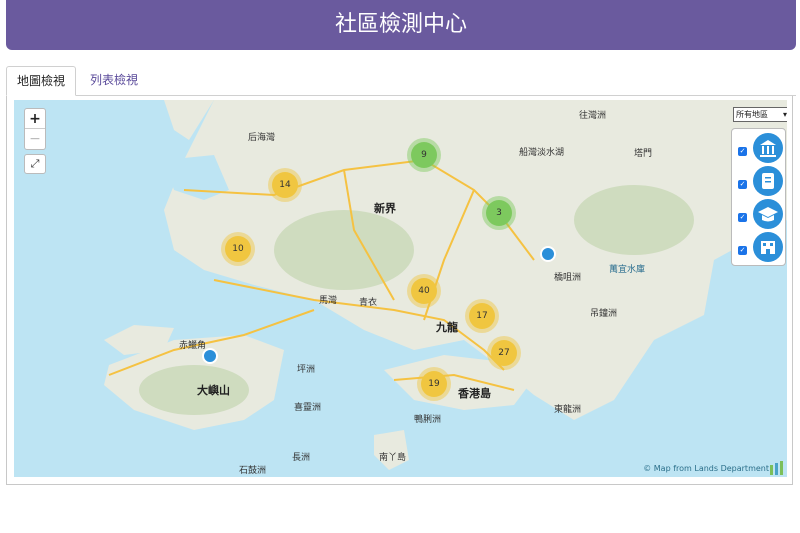 This screenshot has width=800, height=533. I want to click on hills-tai-mo-shan, so click(344, 250).